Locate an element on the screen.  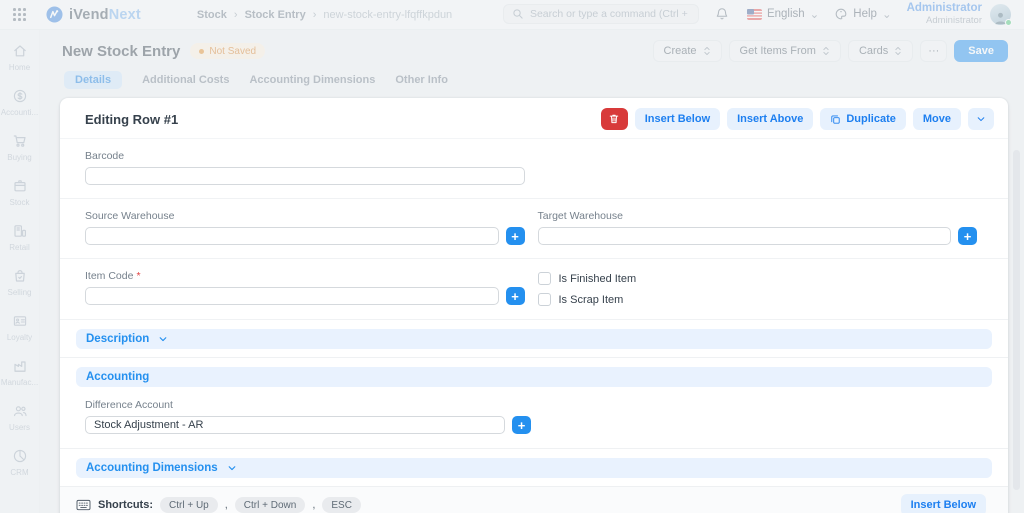
language-selector: English ⌄ is located at coordinates (783, 14).